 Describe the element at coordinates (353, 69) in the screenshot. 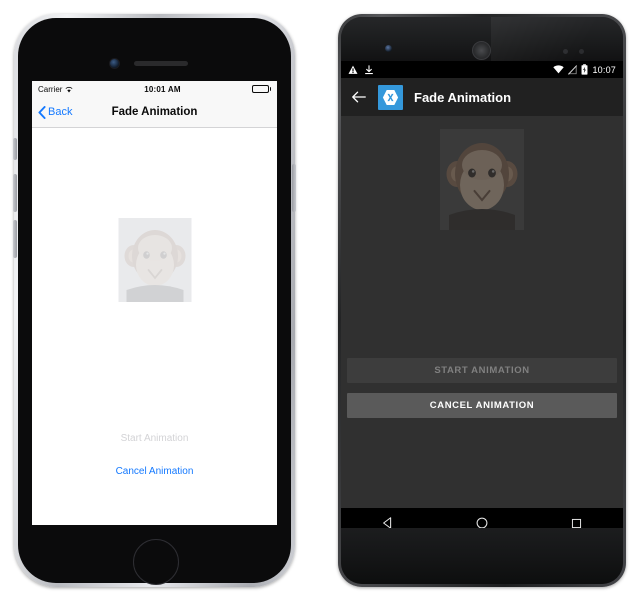

I see `warning-triangle-icon` at that location.